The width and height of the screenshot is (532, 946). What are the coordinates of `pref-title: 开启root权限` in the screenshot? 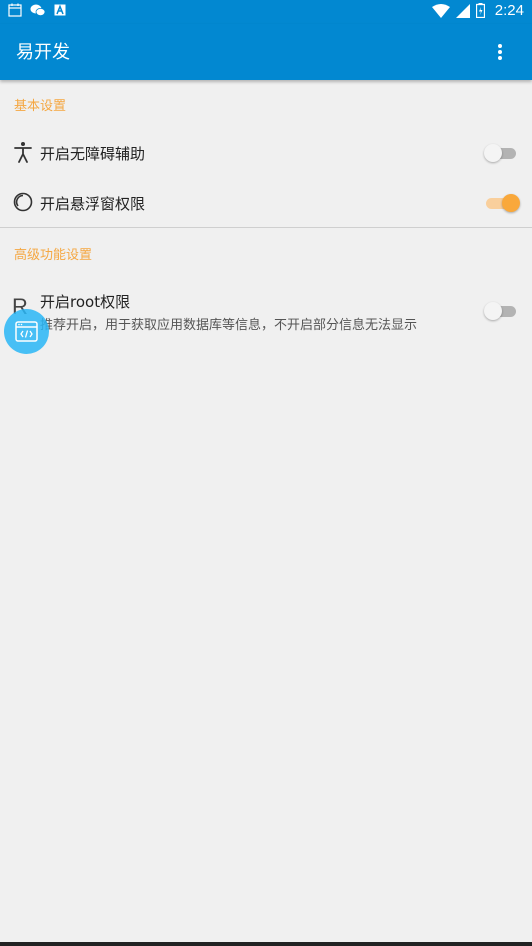 It's located at (85, 302).